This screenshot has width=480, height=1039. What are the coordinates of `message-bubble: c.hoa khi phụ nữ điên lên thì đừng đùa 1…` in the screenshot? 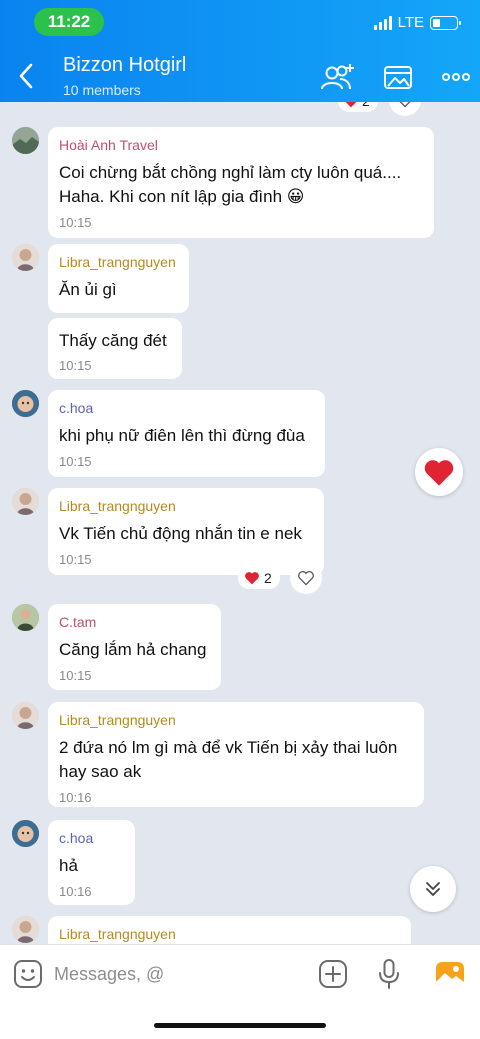 It's located at (186, 433).